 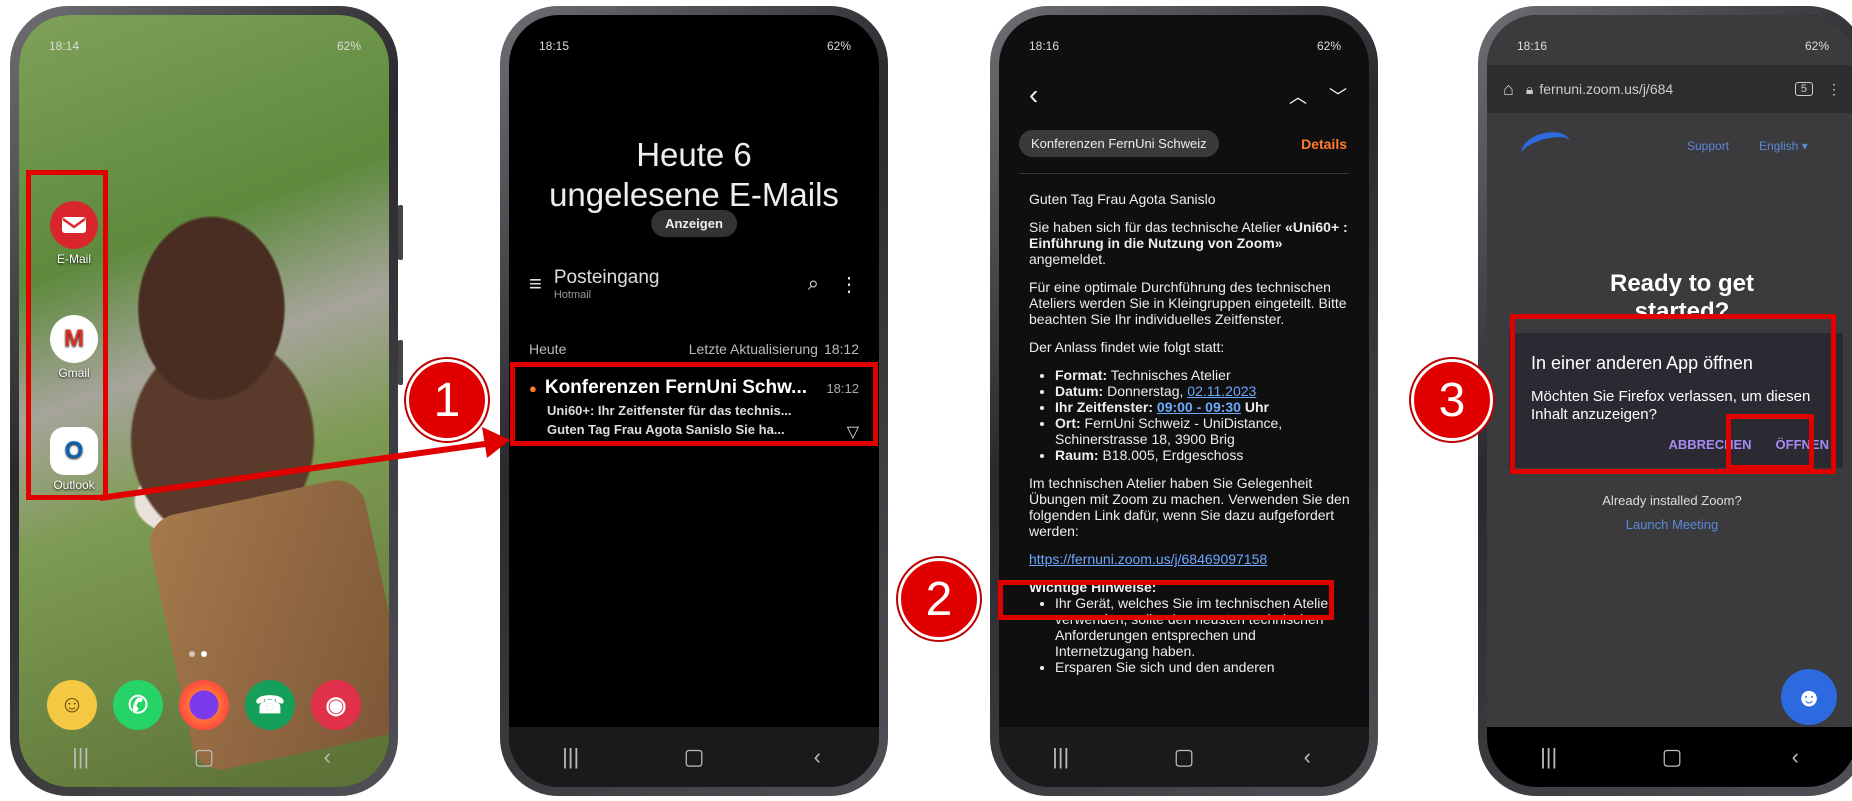 I want to click on last-update-time: 18:12, so click(x=841, y=349).